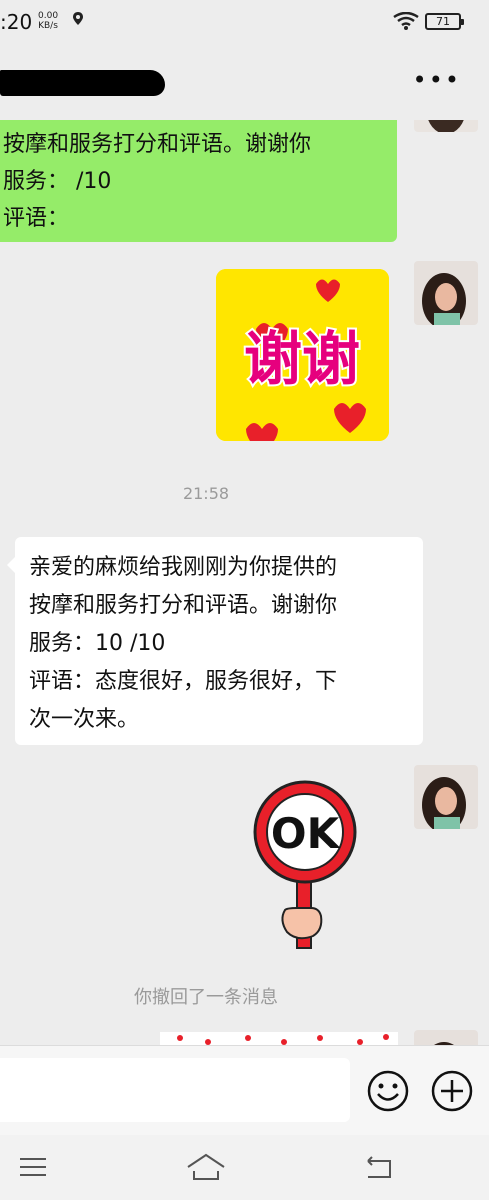 The width and height of the screenshot is (489, 1200). I want to click on network-speed: 0.00 KB/s, so click(48, 21).